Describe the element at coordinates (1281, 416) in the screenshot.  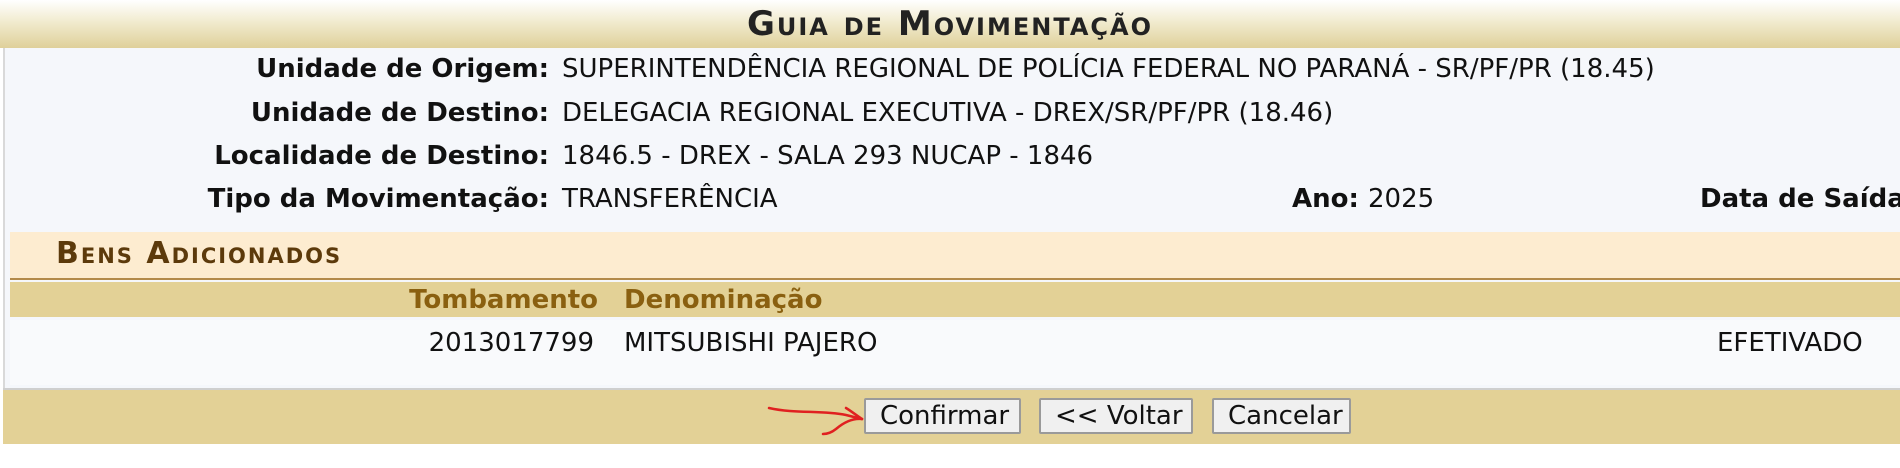
I see `cancelar-button: Cancelar` at that location.